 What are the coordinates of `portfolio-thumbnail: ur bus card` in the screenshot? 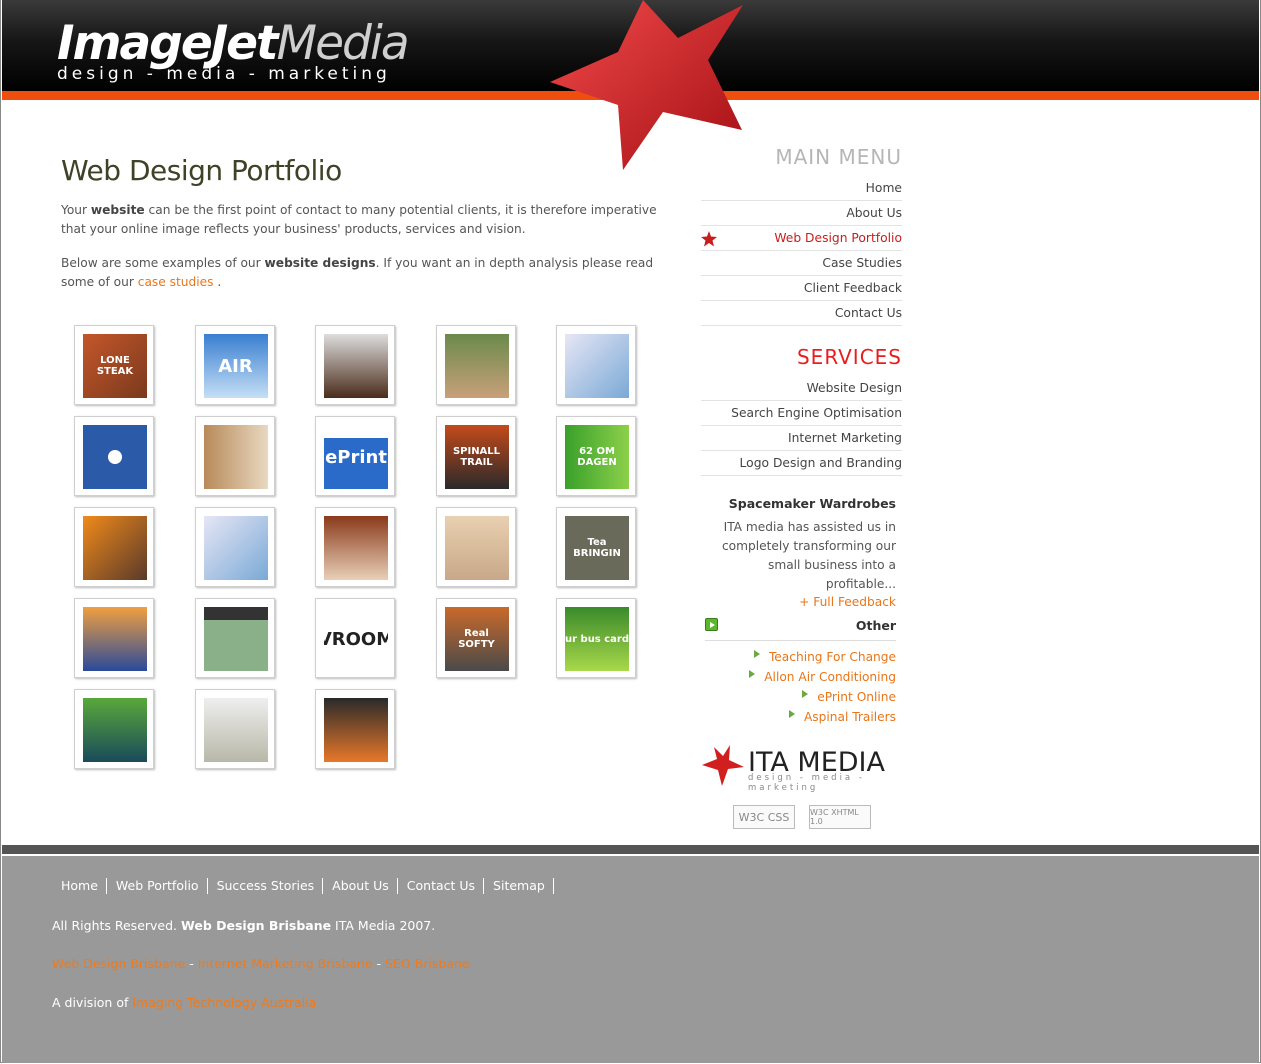 It's located at (596, 638).